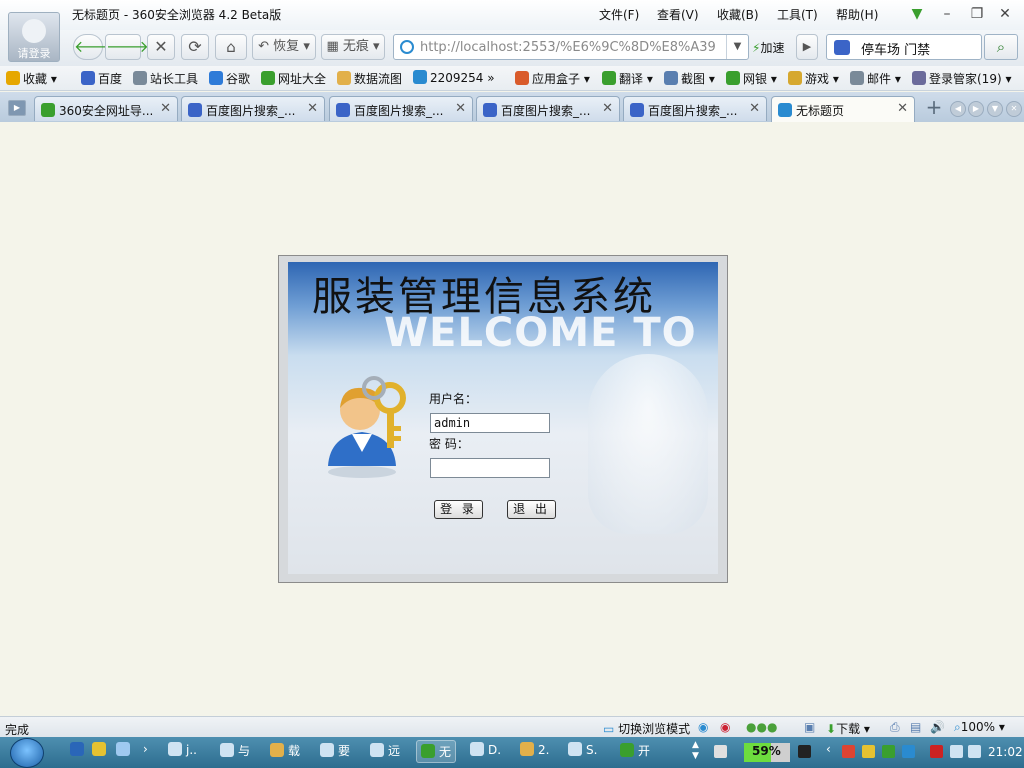 The height and width of the screenshot is (768, 1024). I want to click on screenshot-icon: ▣, so click(809, 727).